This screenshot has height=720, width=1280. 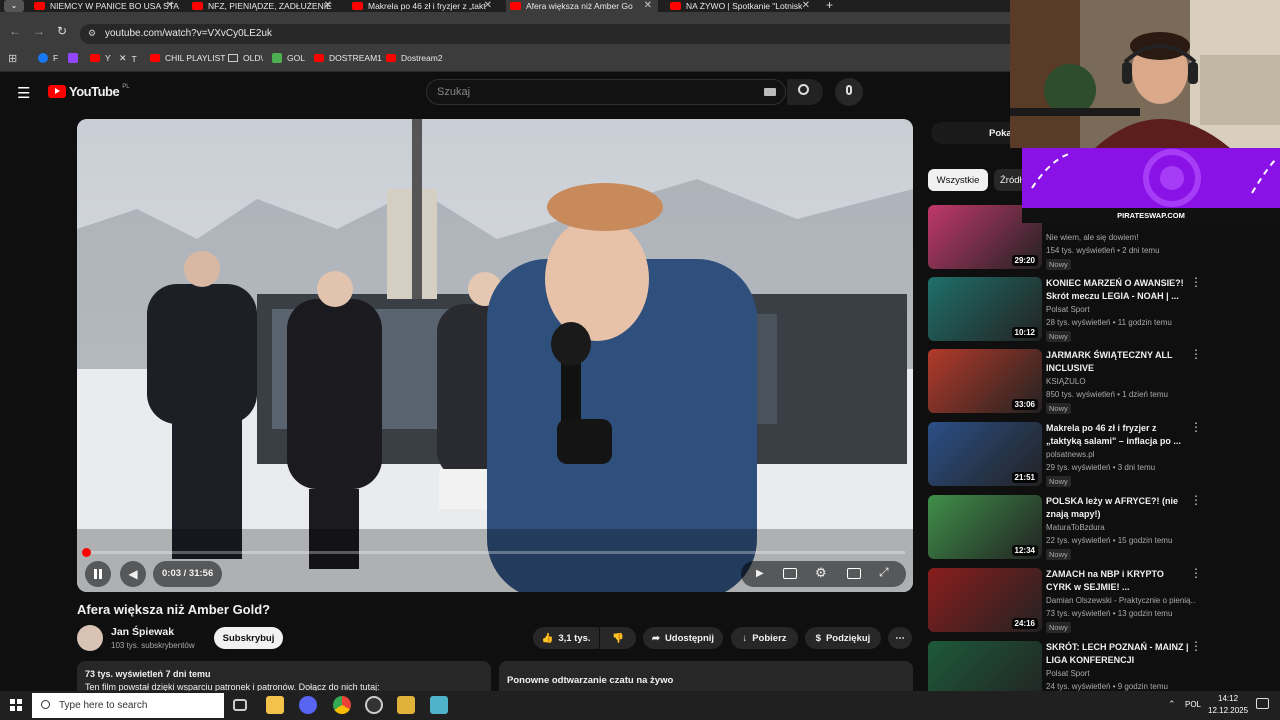 What do you see at coordinates (248, 638) in the screenshot?
I see `subscribe-button: Subskrybuj` at bounding box center [248, 638].